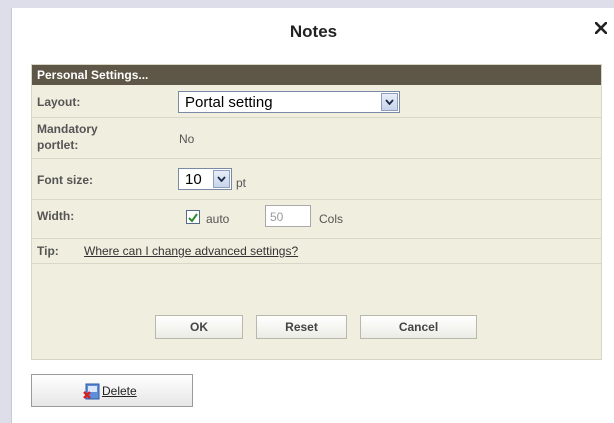 The height and width of the screenshot is (423, 614). I want to click on row-divider, so click(316, 263).